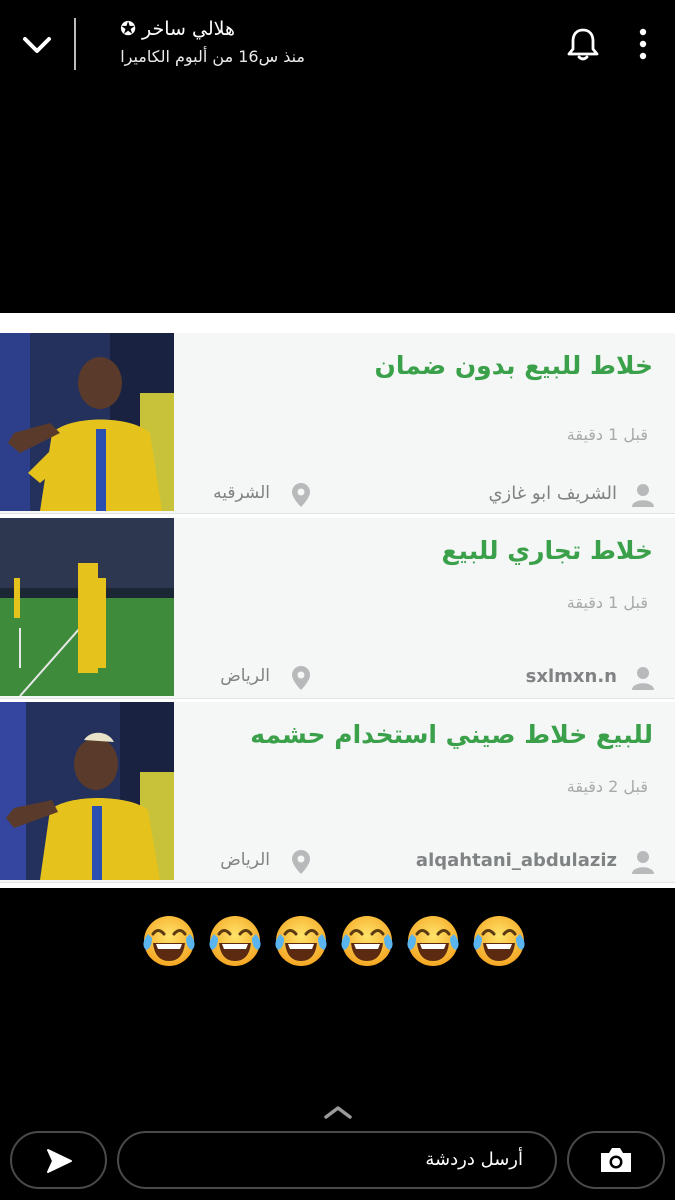  What do you see at coordinates (571, 676) in the screenshot?
I see `listing-user: sxlmxn.n` at bounding box center [571, 676].